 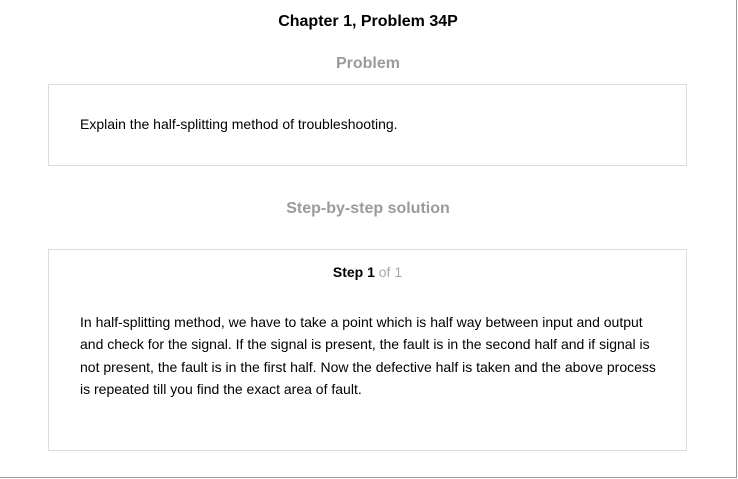 What do you see at coordinates (353, 272) in the screenshot?
I see `step-label: Step 1` at bounding box center [353, 272].